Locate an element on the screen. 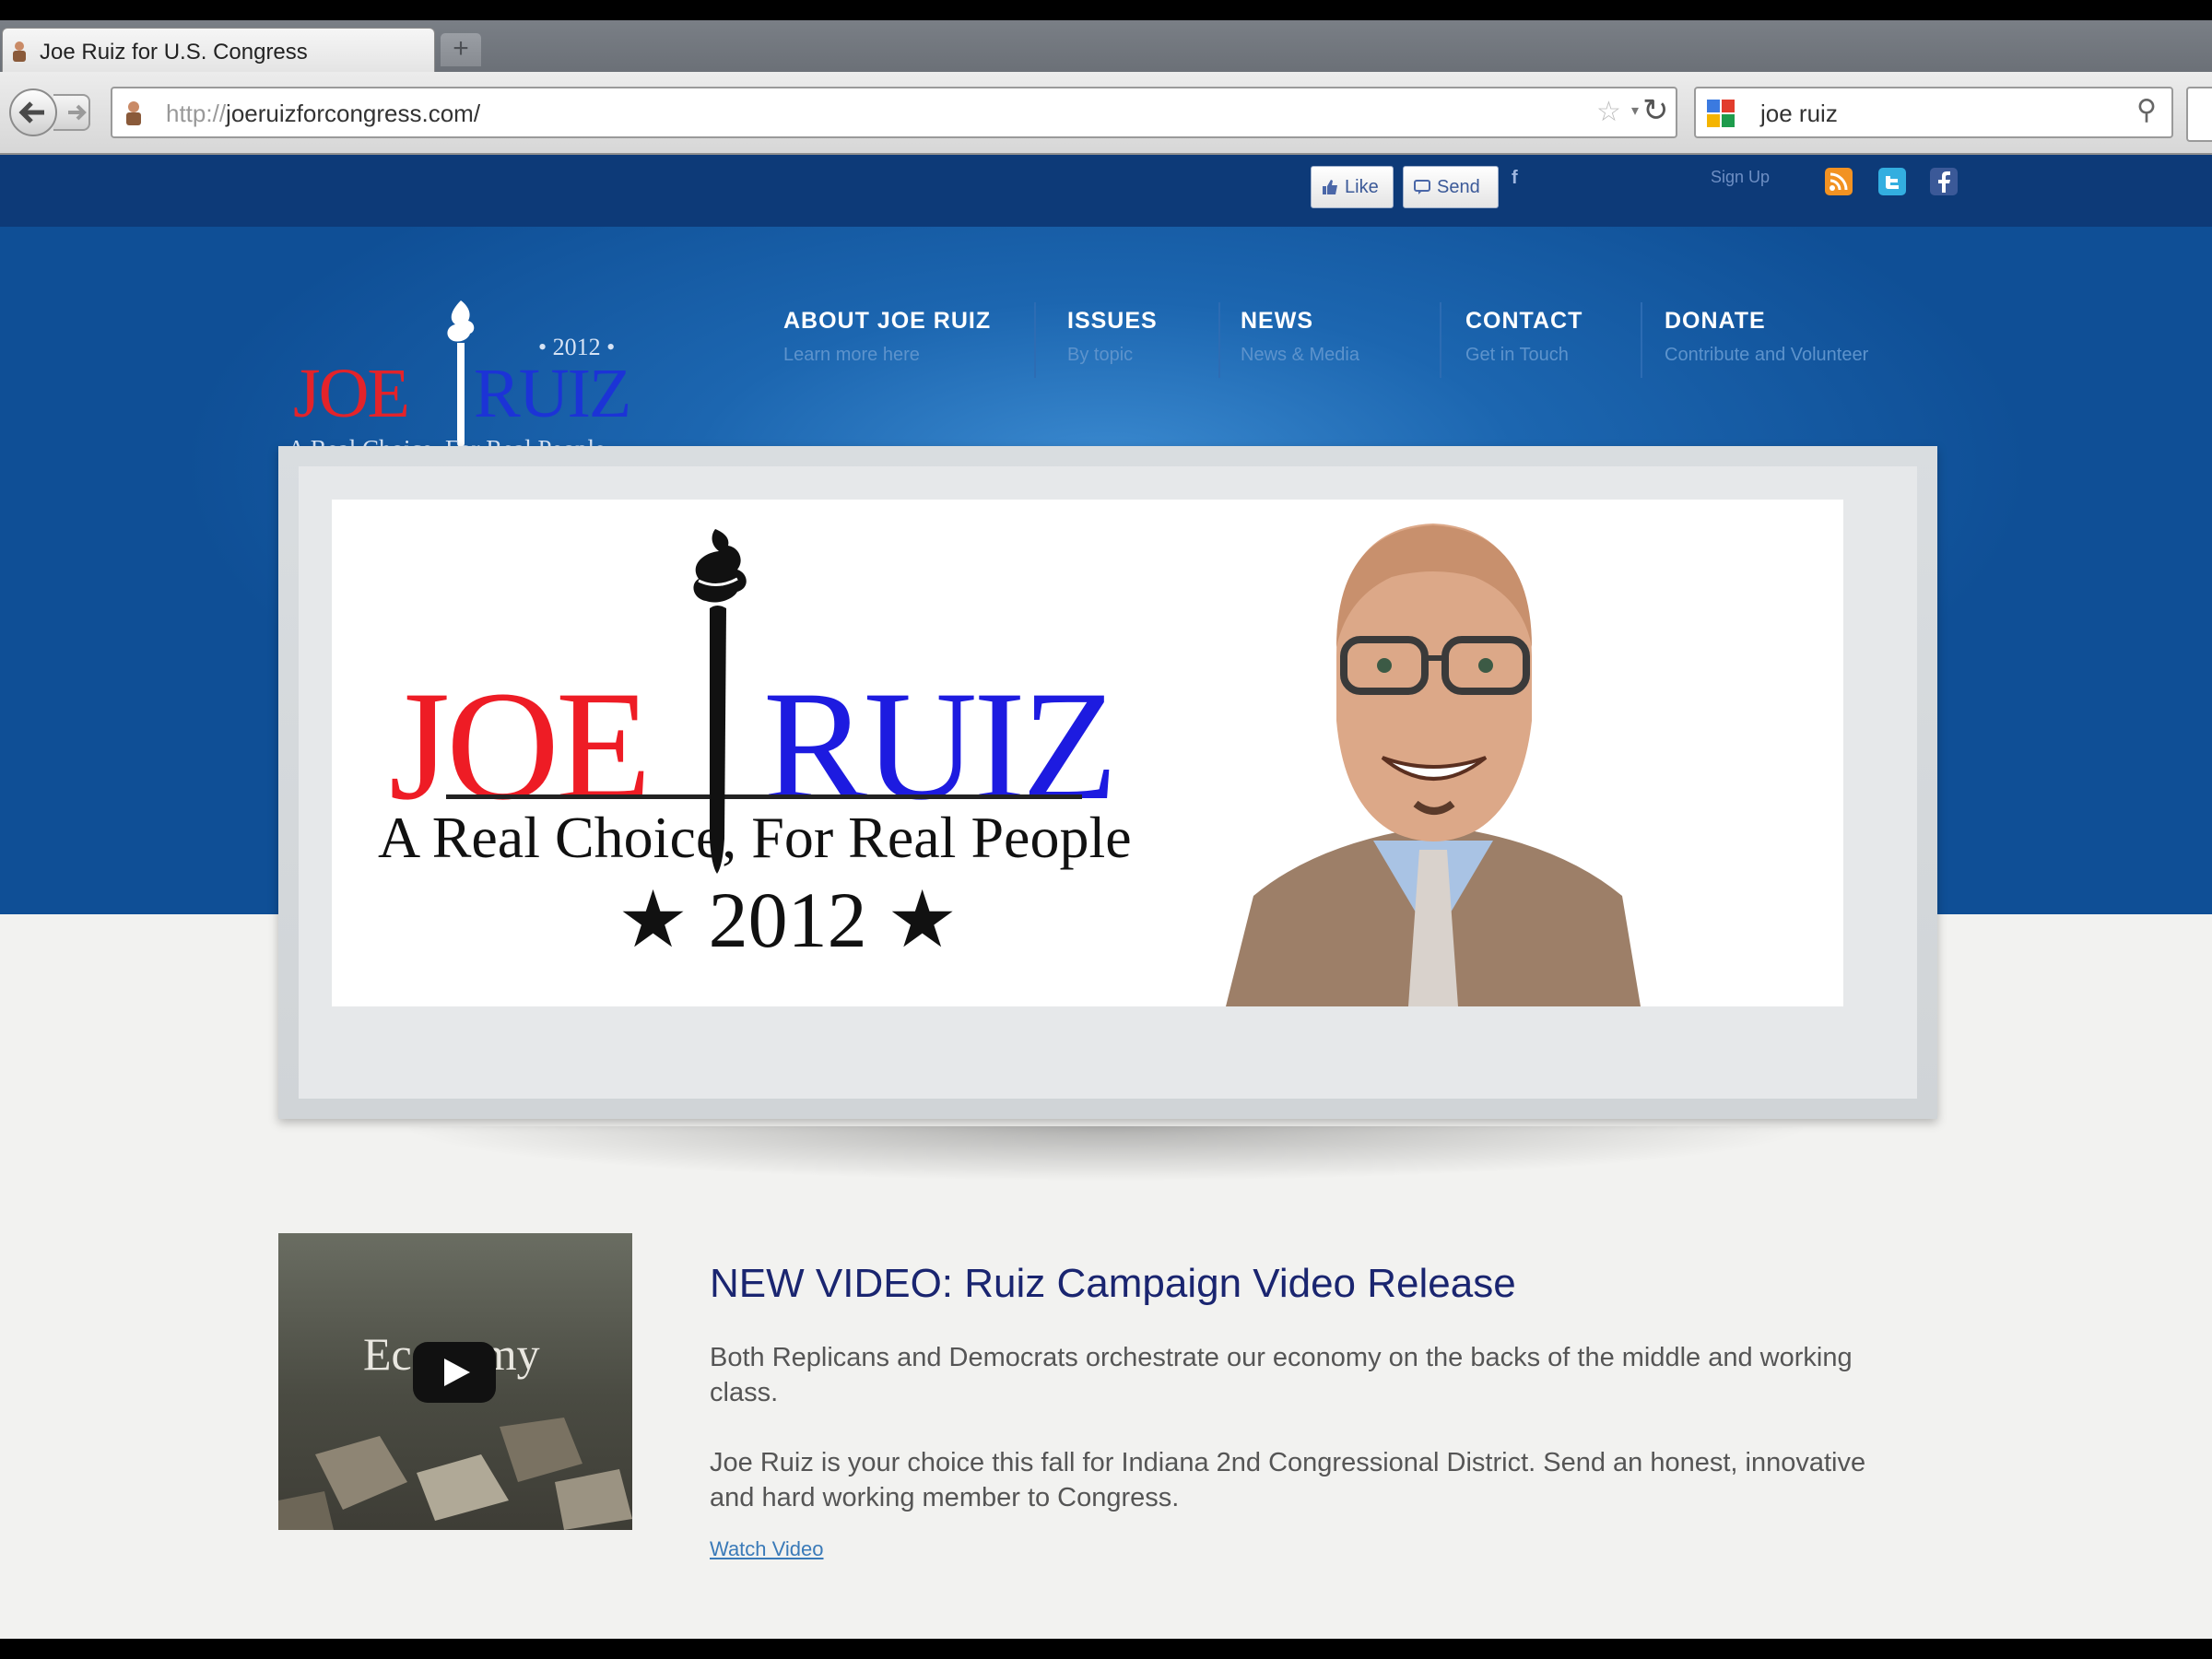 The width and height of the screenshot is (2212, 1659). forward-arrow-icon is located at coordinates (77, 112).